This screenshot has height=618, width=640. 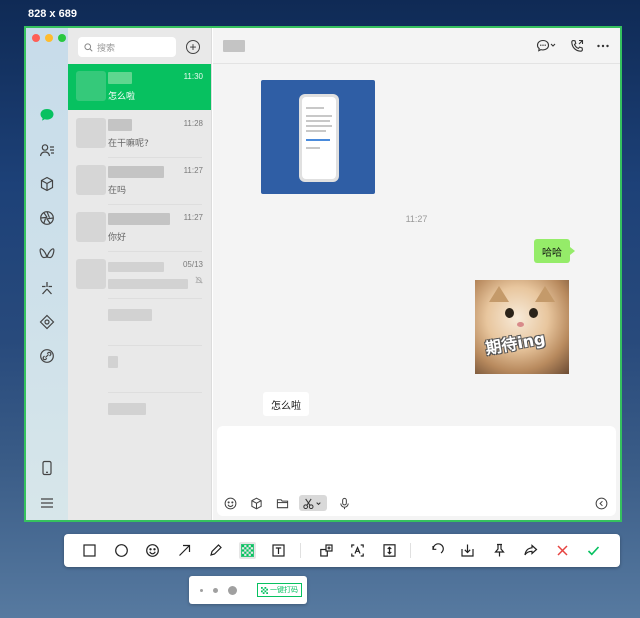 What do you see at coordinates (286, 404) in the screenshot?
I see `incoming-message-bubble: 怎么啦` at bounding box center [286, 404].